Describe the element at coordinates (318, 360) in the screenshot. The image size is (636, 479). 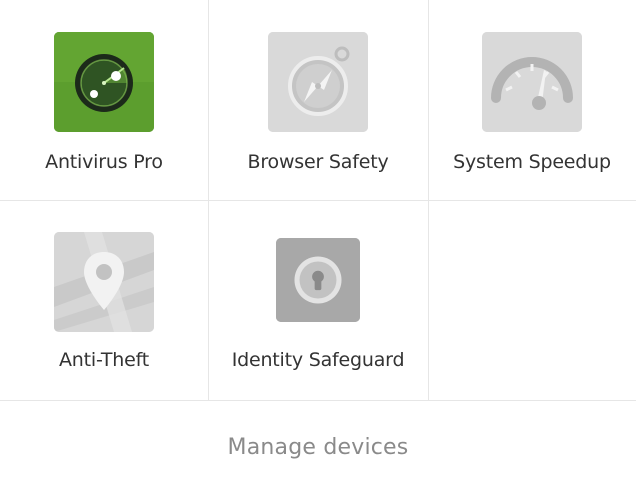
I see `app-label: Identity Safeguard` at that location.